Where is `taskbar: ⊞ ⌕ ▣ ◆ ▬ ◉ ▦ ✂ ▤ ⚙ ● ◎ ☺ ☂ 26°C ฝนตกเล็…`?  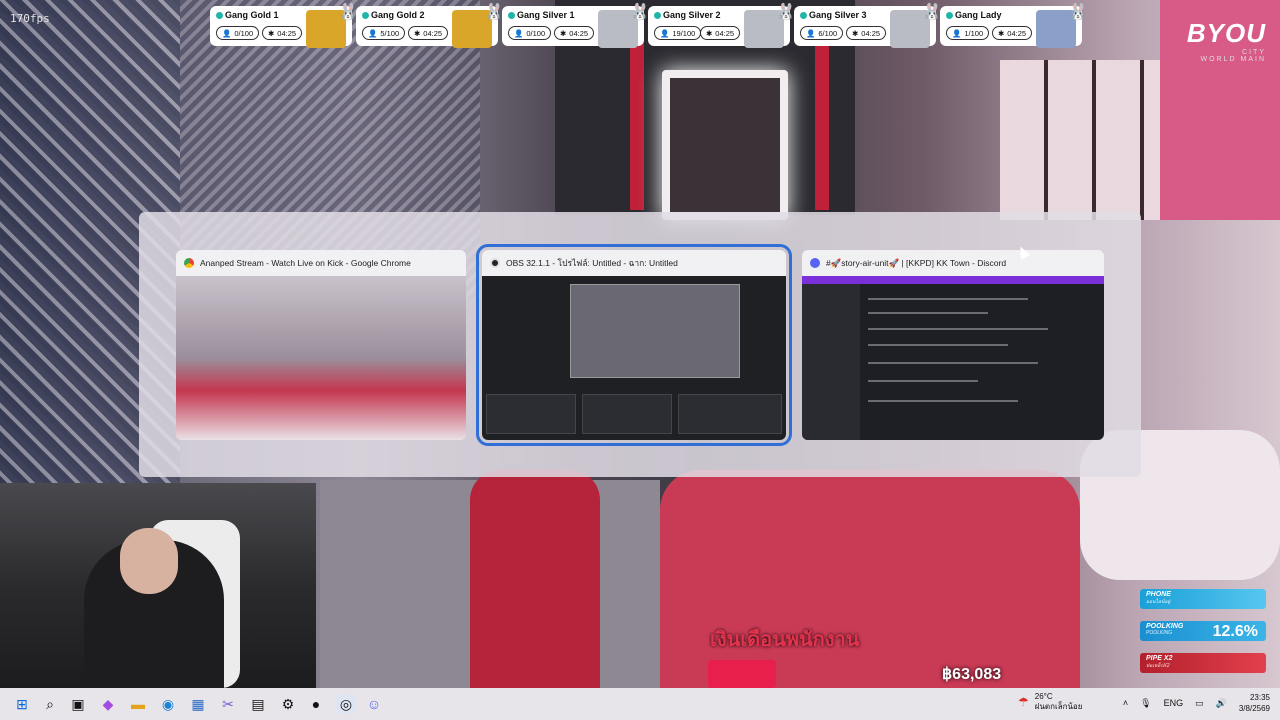 taskbar: ⊞ ⌕ ▣ ◆ ▬ ◉ ▦ ✂ ▤ ⚙ ● ◎ ☺ ☂ 26°C ฝนตกเล็… is located at coordinates (640, 704).